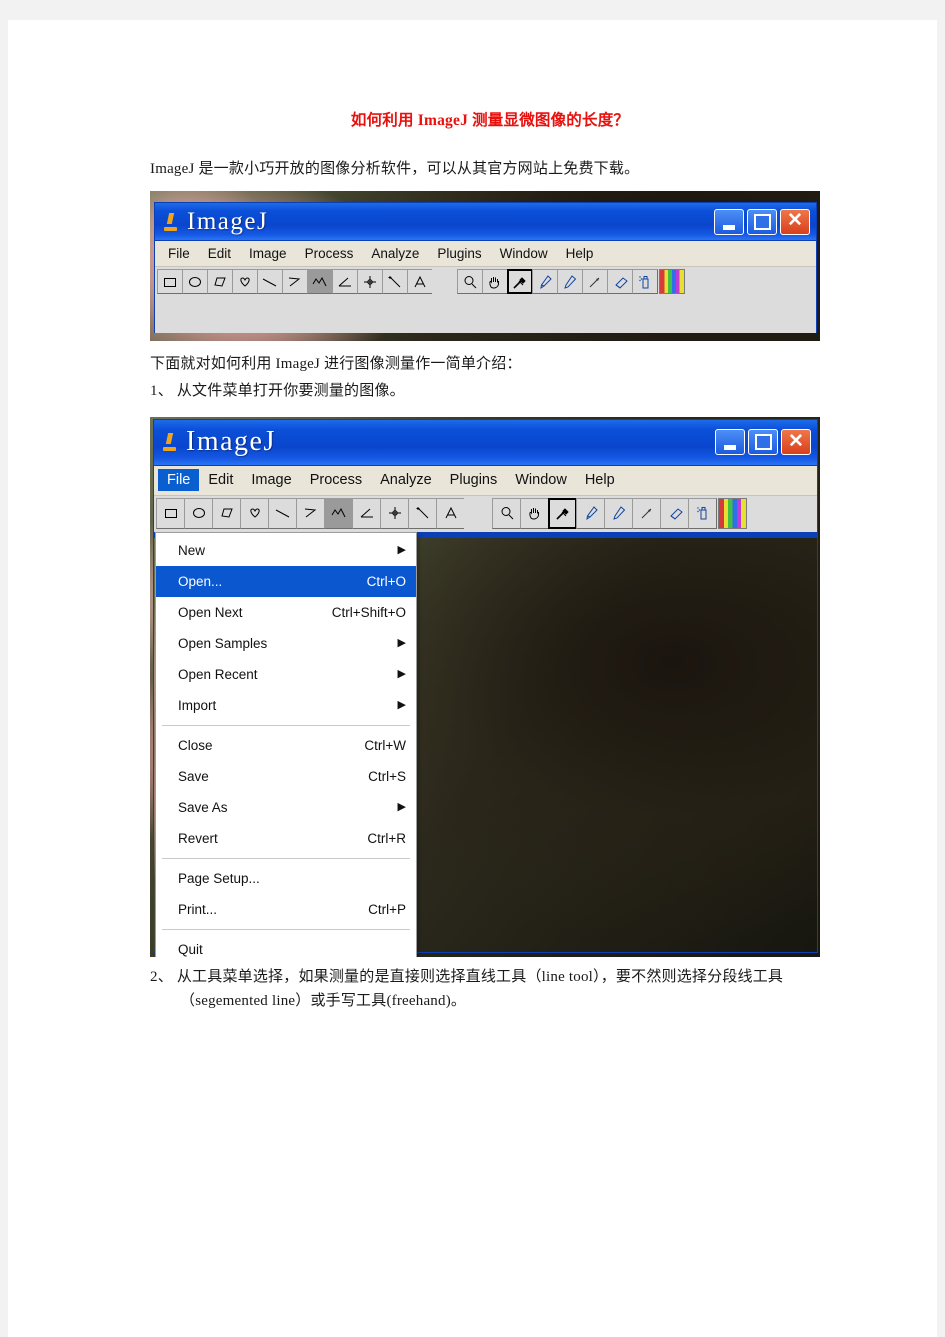 This screenshot has width=945, height=1337. I want to click on page-title: 如何利用 ImageJ 测量显微图像的长度？, so click(490, 120).